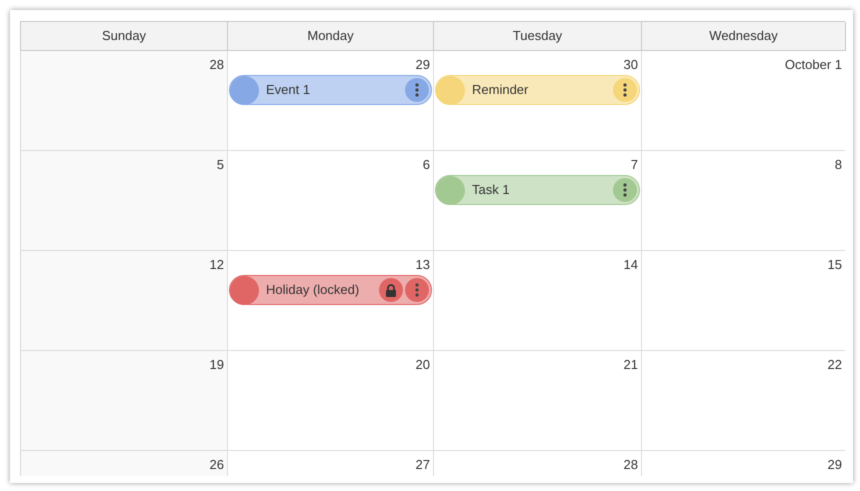  Describe the element at coordinates (838, 165) in the screenshot. I see `day-number: 8` at that location.